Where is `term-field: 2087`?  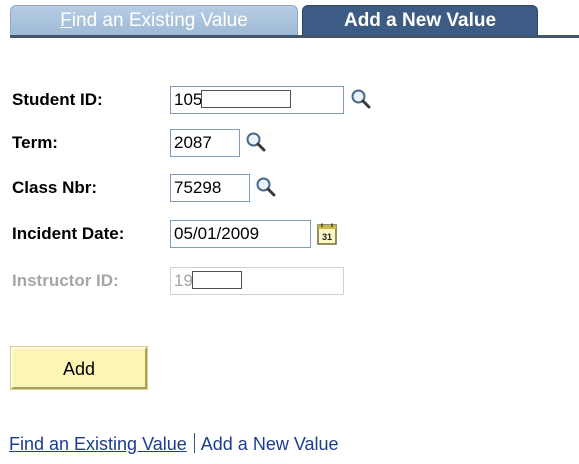
term-field: 2087 is located at coordinates (205, 143).